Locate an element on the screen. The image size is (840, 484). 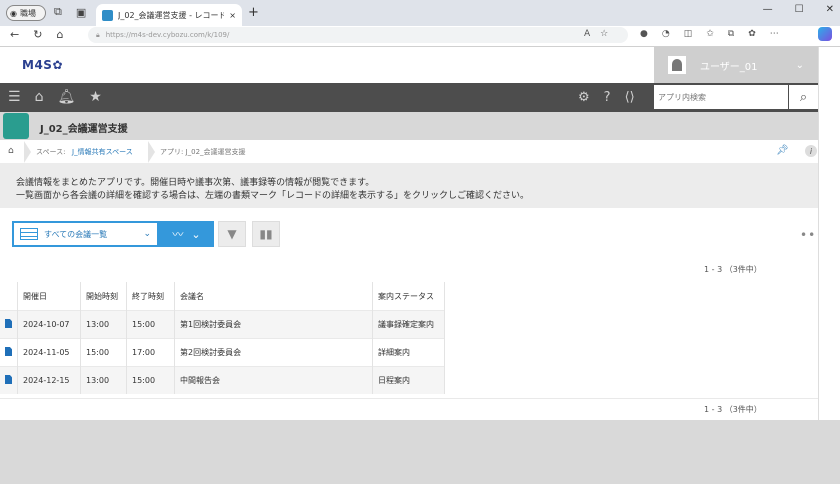
search-button: ⌕ is located at coordinates (803, 97).